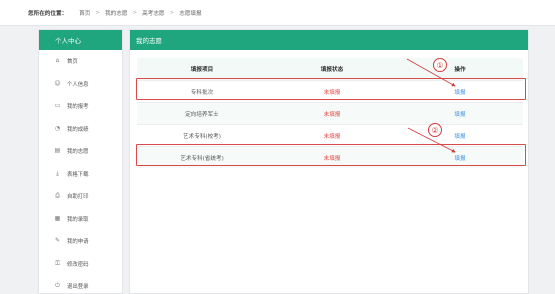 The width and height of the screenshot is (555, 294). What do you see at coordinates (57, 128) in the screenshot?
I see `chart-icon: ◔` at bounding box center [57, 128].